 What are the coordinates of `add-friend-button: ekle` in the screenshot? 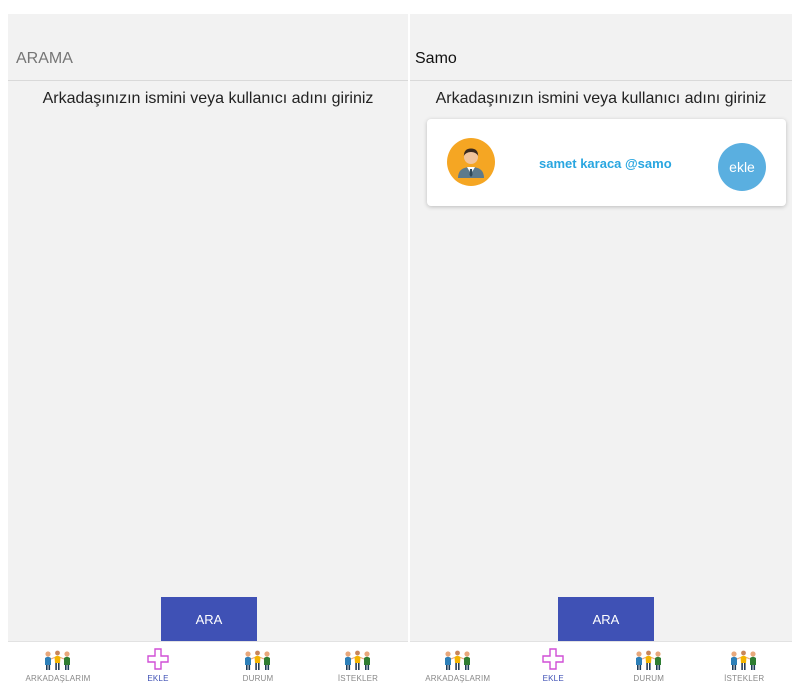 It's located at (742, 167).